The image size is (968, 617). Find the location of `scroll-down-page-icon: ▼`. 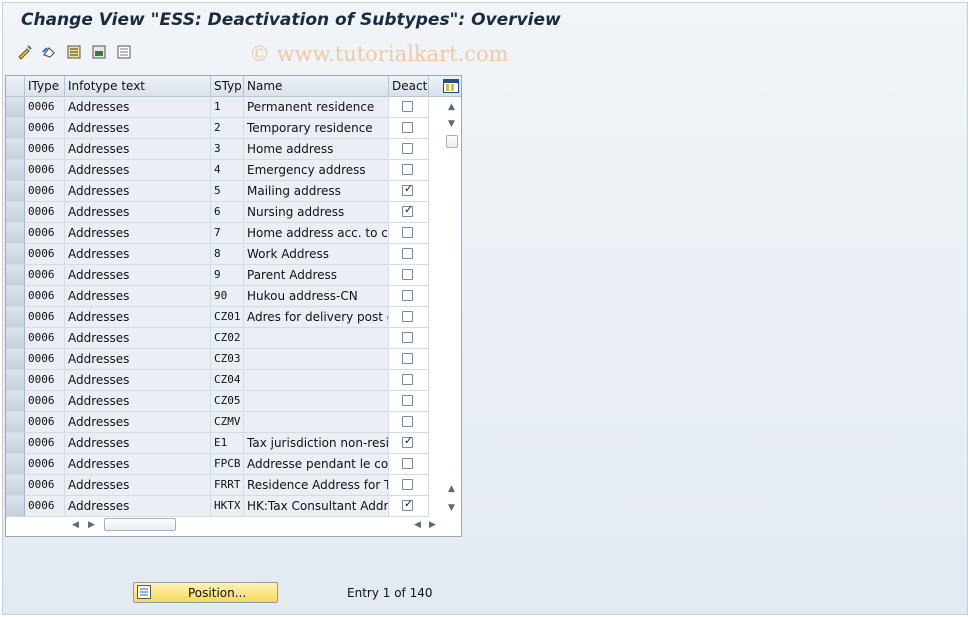

scroll-down-page-icon: ▼ is located at coordinates (451, 124).